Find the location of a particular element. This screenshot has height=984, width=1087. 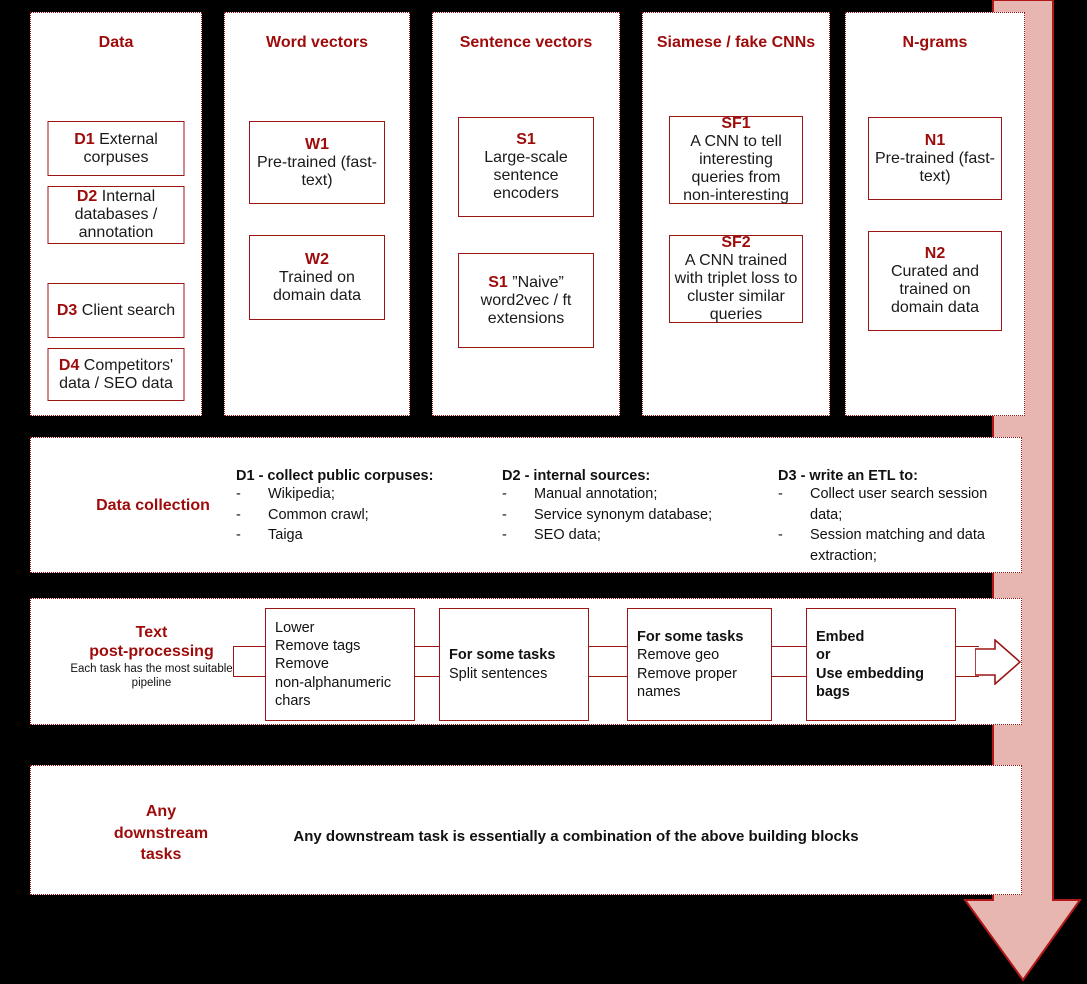

downstream-label-line1: Any is located at coordinates (161, 811).